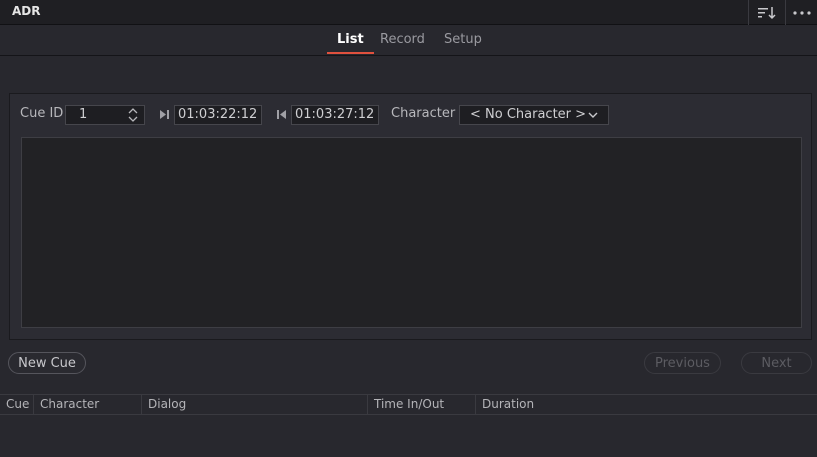  Describe the element at coordinates (408, 436) in the screenshot. I see `cue-table-body` at that location.